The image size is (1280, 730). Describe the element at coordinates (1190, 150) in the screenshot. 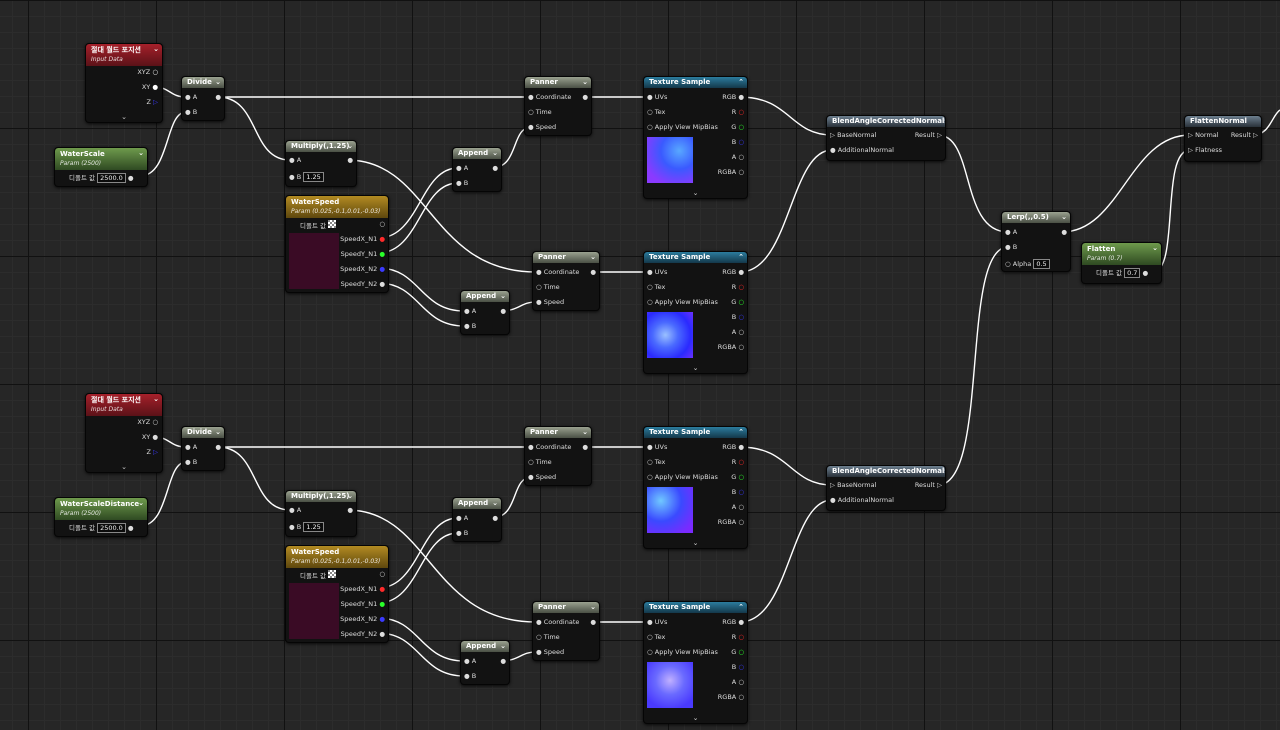

I see `input-pin-icon: ▷` at that location.